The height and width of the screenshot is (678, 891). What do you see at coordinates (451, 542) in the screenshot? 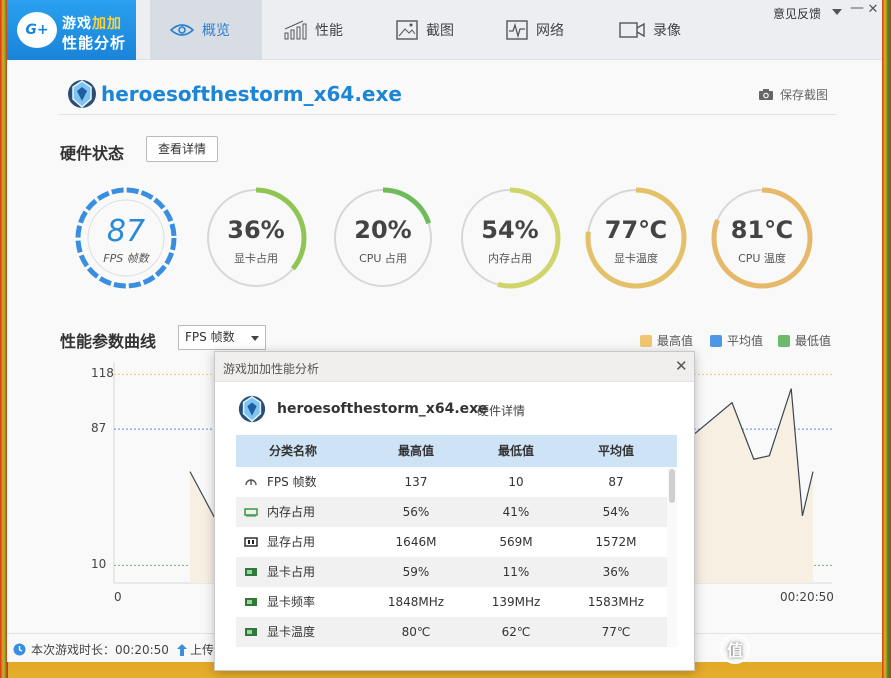
I see `table-row: 显存占用 1646M 569M 1572M` at bounding box center [451, 542].